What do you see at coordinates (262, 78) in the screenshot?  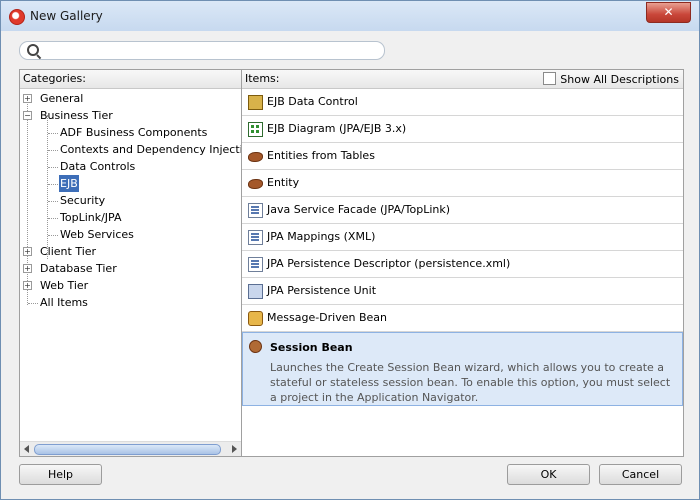 I see `items-header-label: Items:` at bounding box center [262, 78].